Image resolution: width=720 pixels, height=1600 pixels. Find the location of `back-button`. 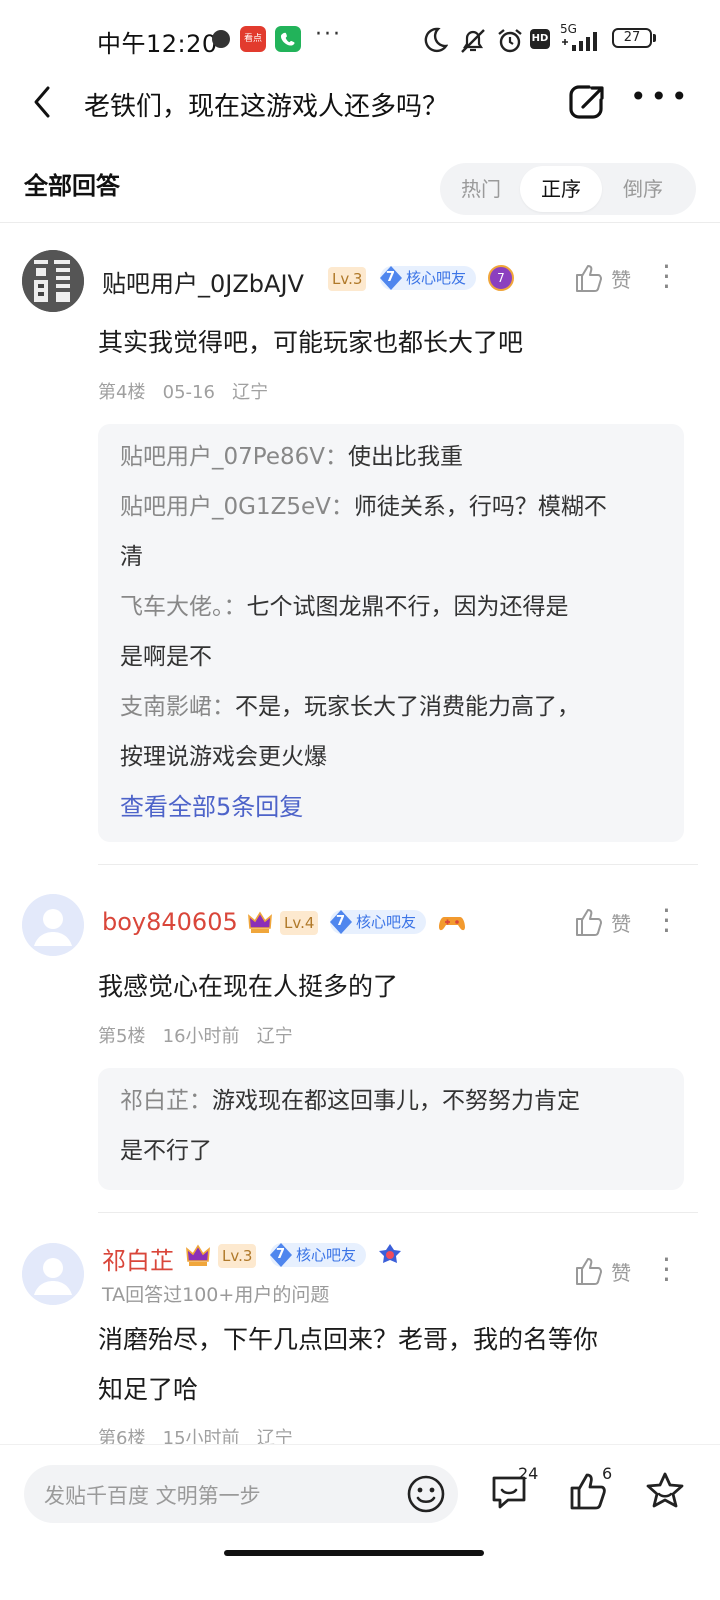

back-button is located at coordinates (44, 102).